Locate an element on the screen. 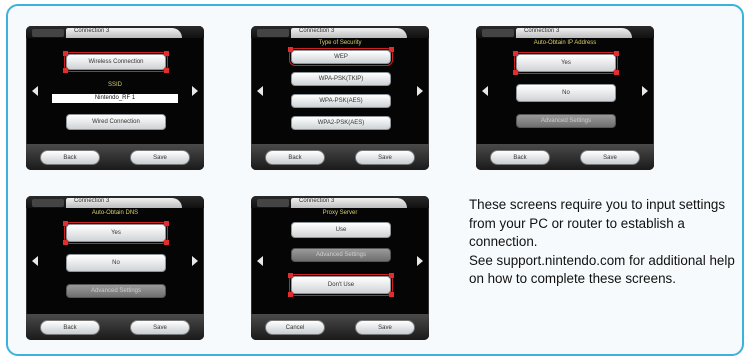 The image size is (744, 360). use-button: Use is located at coordinates (341, 230).